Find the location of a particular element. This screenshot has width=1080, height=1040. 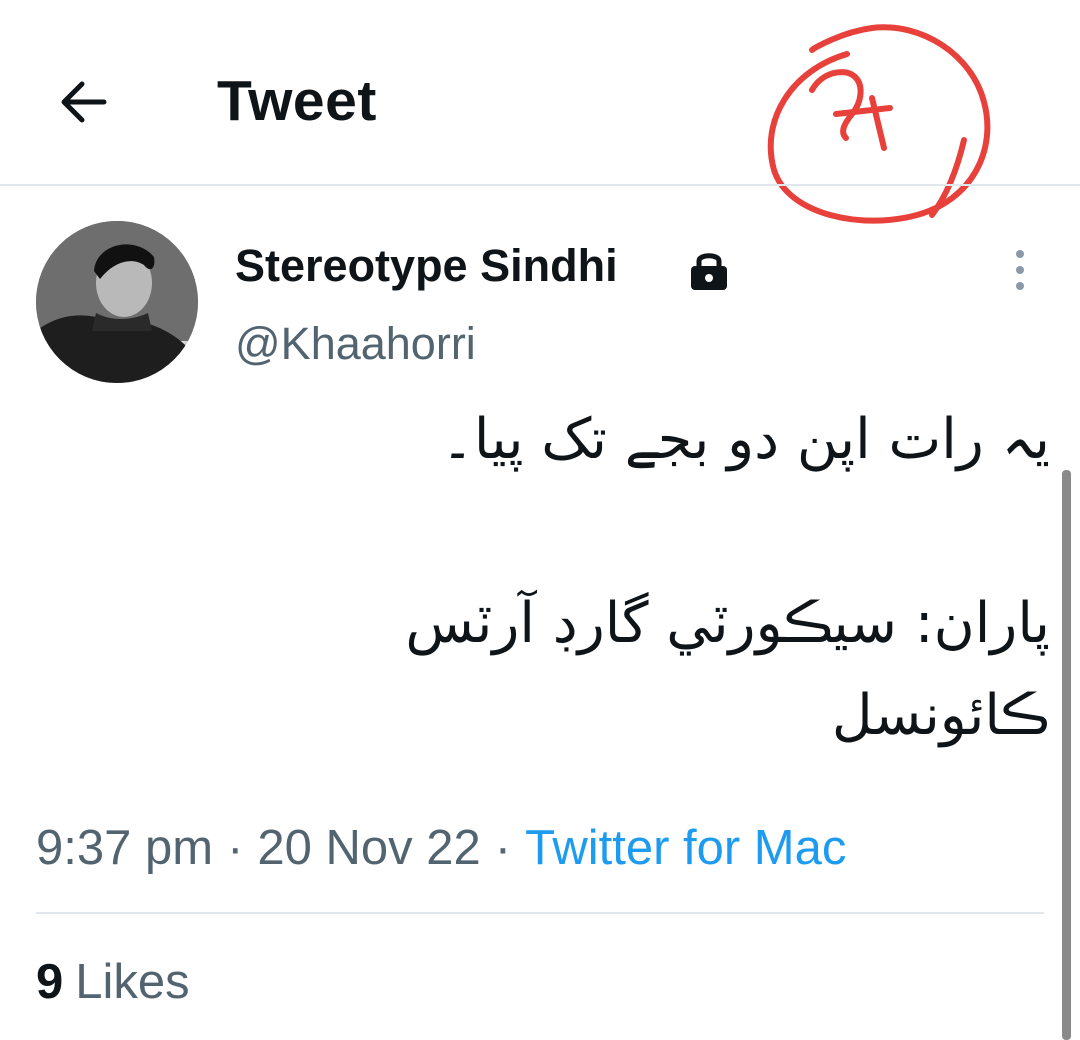

scrollbar is located at coordinates (1066, 755).